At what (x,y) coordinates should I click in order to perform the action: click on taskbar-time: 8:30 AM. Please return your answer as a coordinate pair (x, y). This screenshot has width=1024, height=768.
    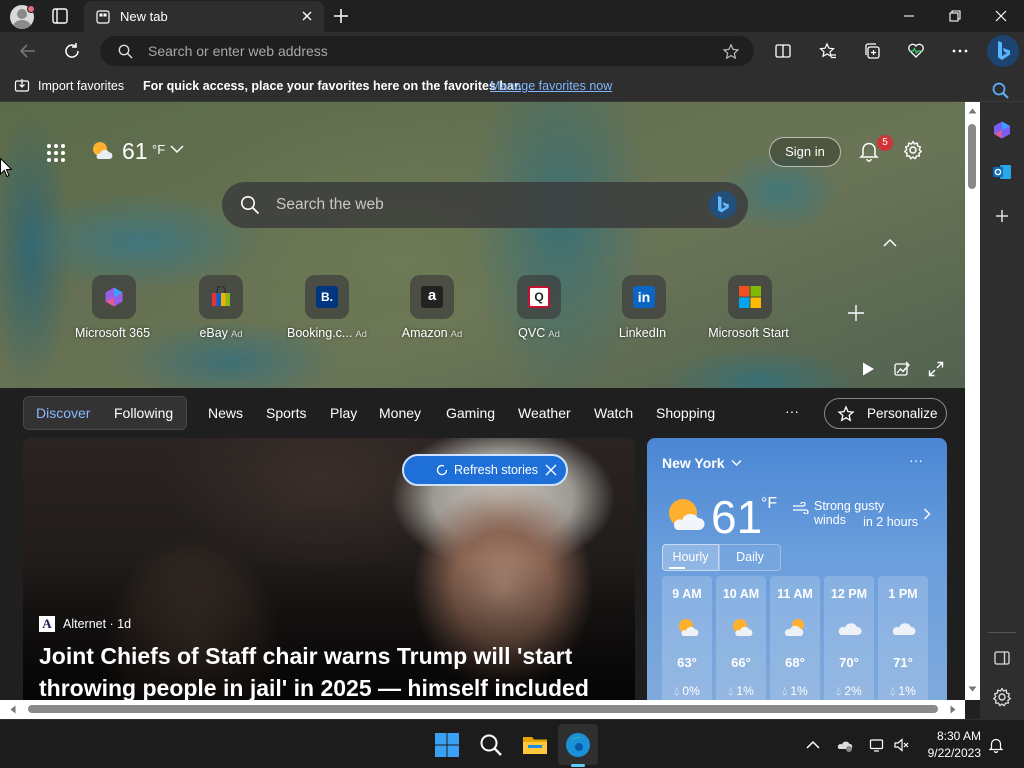
    Looking at the image, I should click on (958, 736).